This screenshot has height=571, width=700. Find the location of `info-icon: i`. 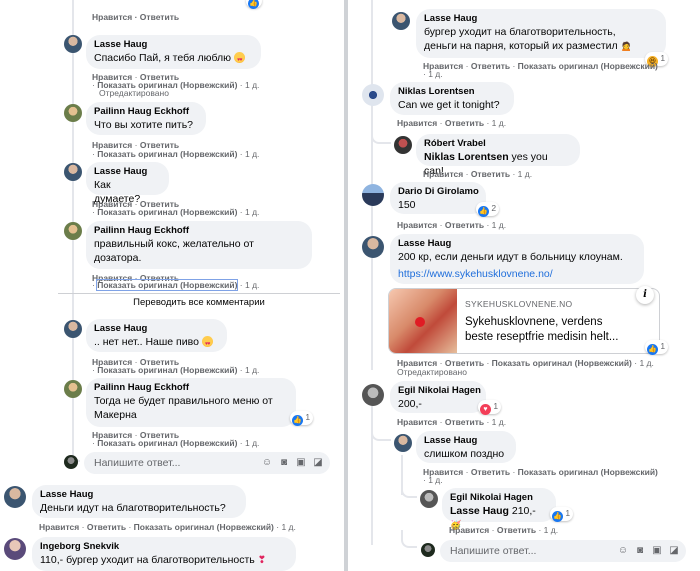

info-icon: i is located at coordinates (645, 295).